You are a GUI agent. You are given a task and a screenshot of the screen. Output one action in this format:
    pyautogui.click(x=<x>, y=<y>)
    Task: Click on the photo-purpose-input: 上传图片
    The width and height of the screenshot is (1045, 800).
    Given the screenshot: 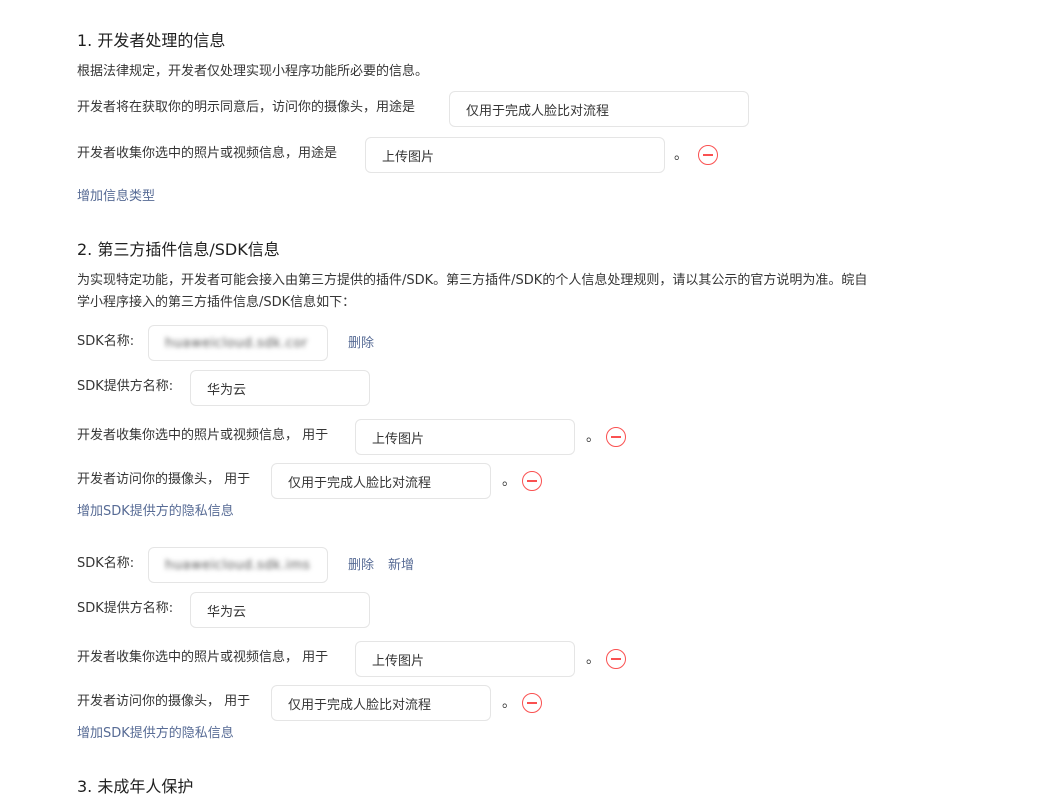 What is the action you would take?
    pyautogui.click(x=515, y=155)
    